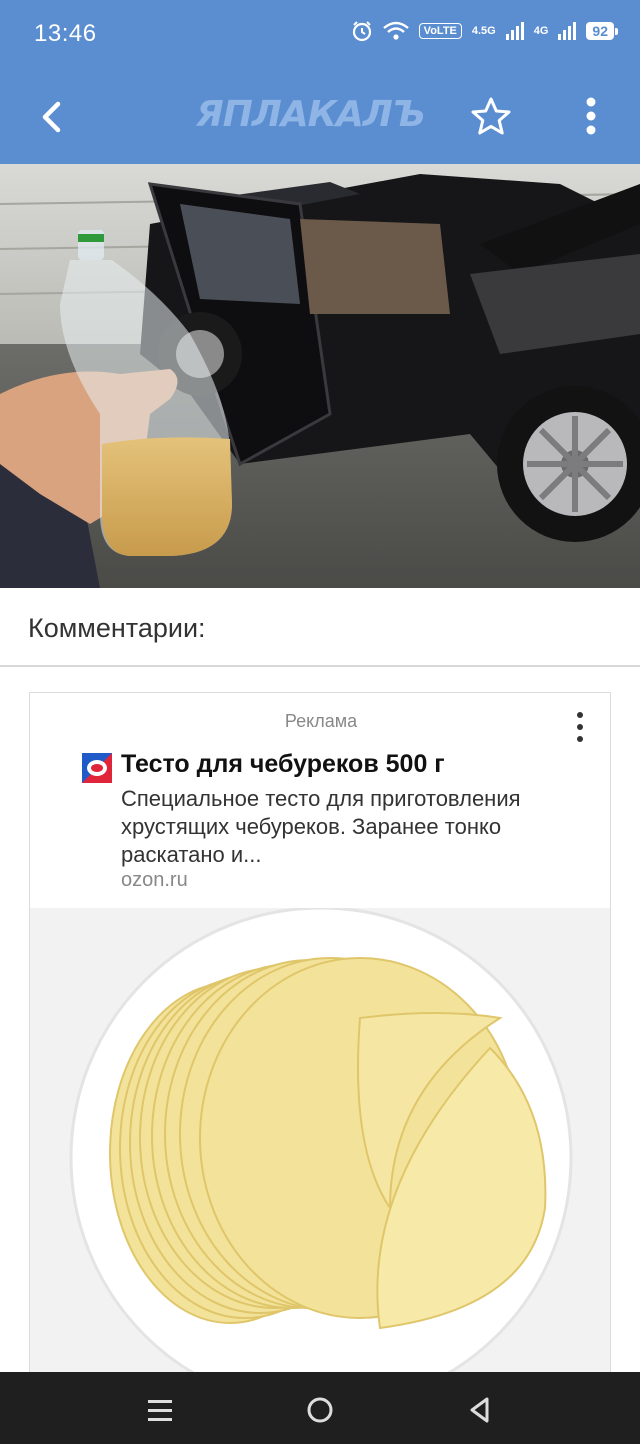 This screenshot has height=1444, width=640. I want to click on app-bar: ЯПЛАКАЛЪ, so click(320, 117).